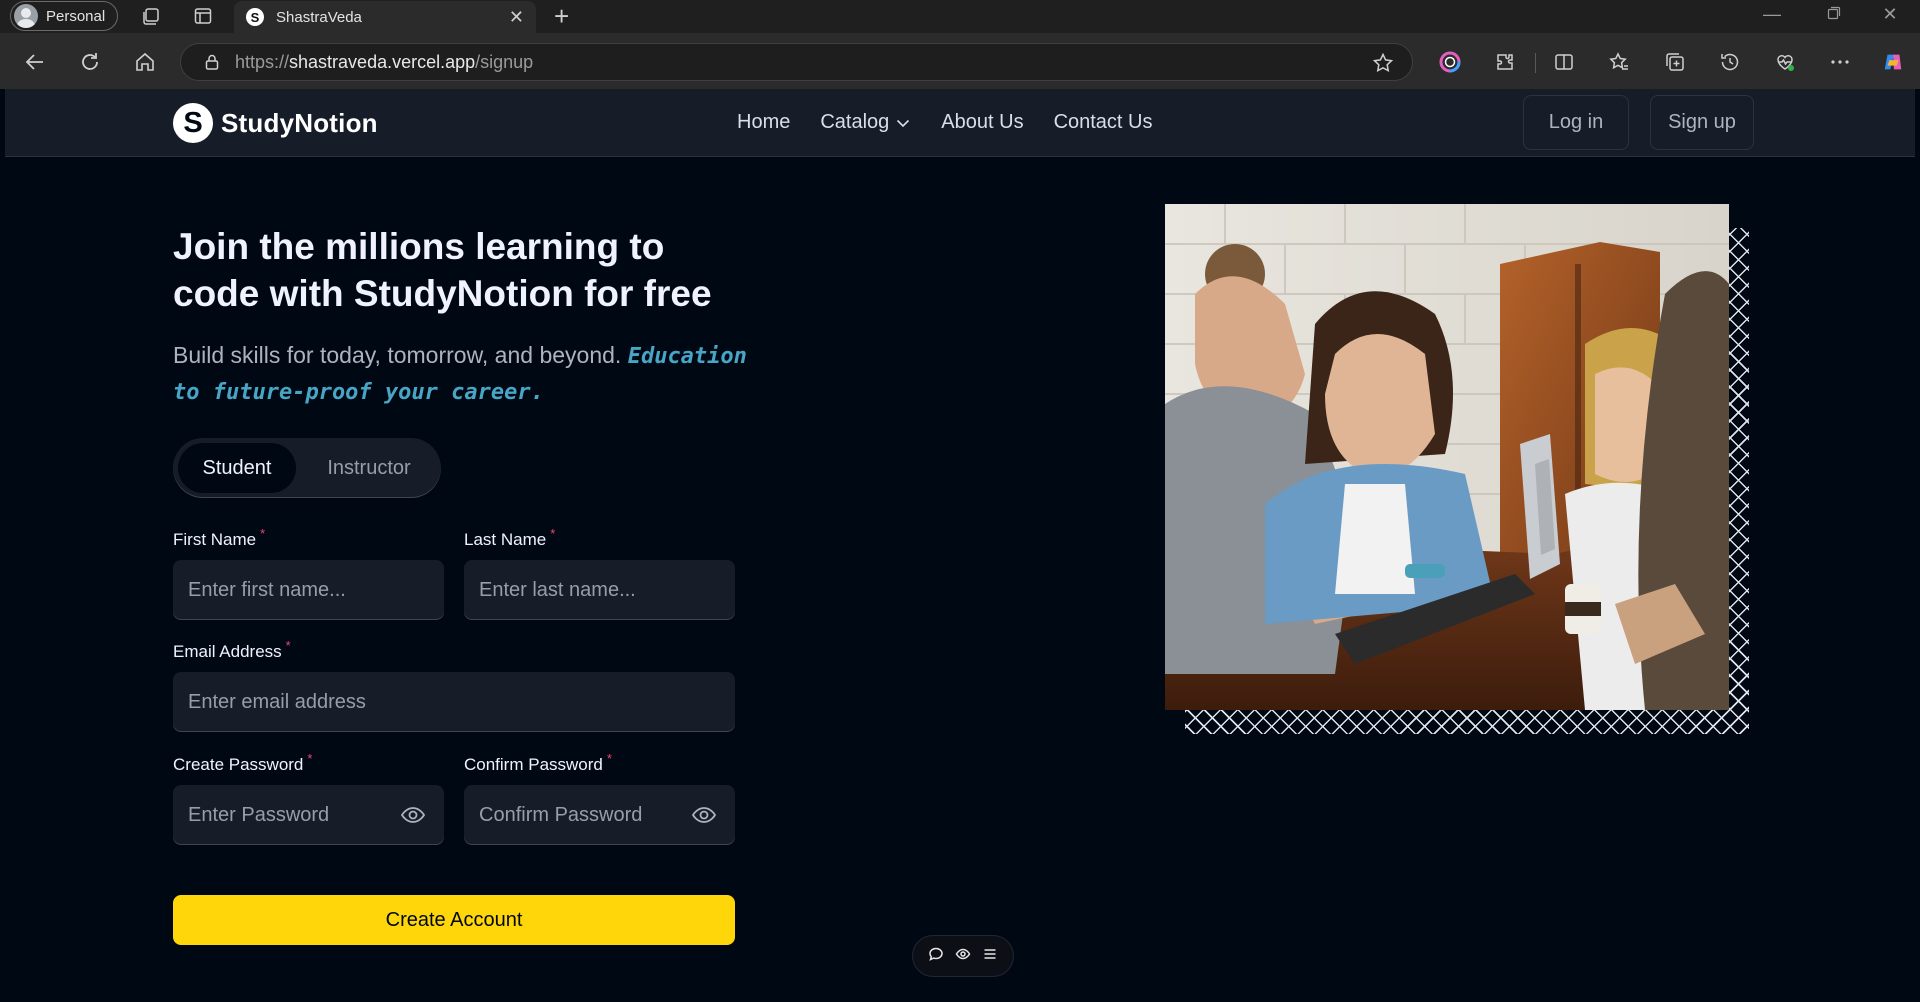  Describe the element at coordinates (855, 122) in the screenshot. I see `nav-catalog-label: Catalog` at that location.